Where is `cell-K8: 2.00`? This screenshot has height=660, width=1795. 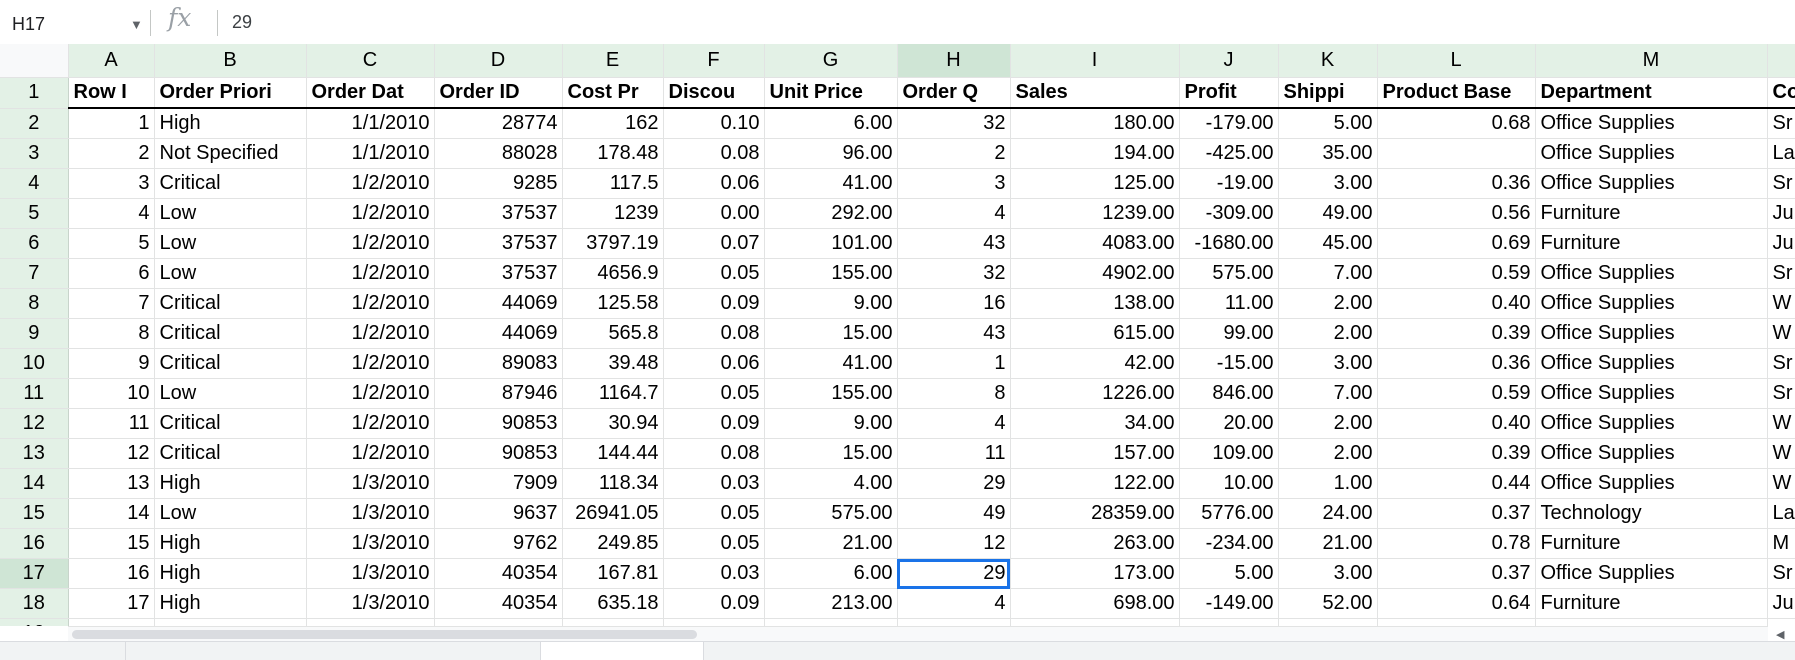
cell-K8: 2.00 is located at coordinates (1328, 303).